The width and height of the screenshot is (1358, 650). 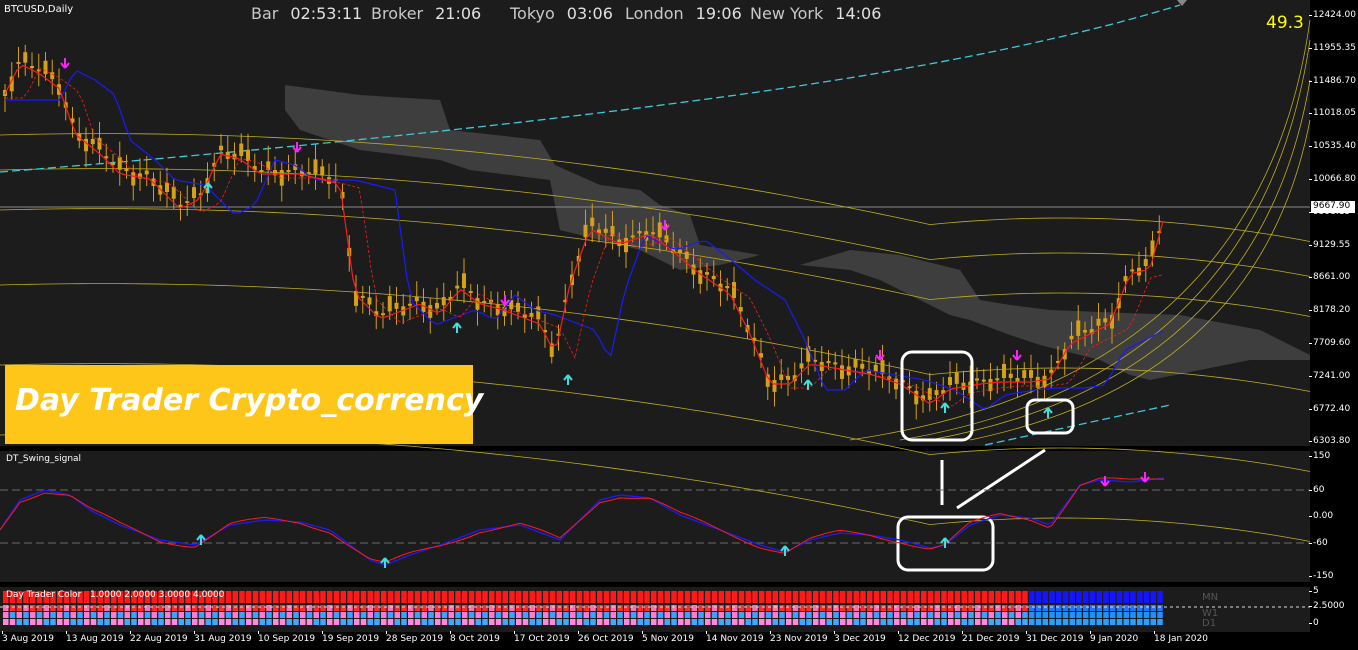 I want to click on symbol-label: BTCUSD,Daily, so click(x=39, y=9).